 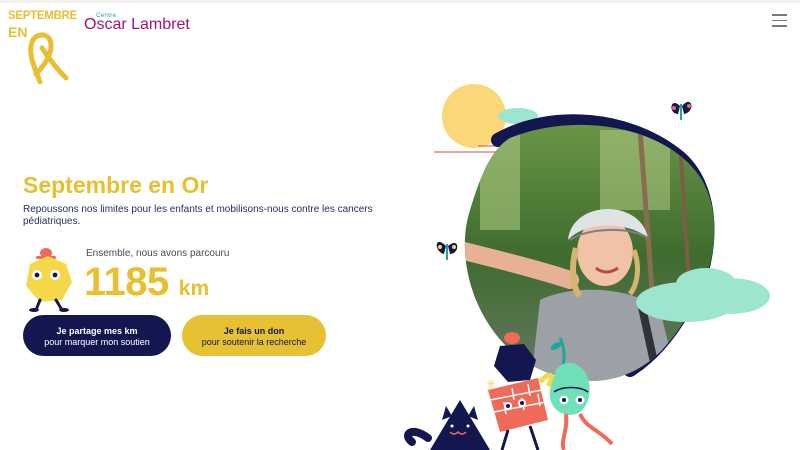 I want to click on septembre-en-or-logo: SEPTEMBRE EN, so click(x=41, y=46).